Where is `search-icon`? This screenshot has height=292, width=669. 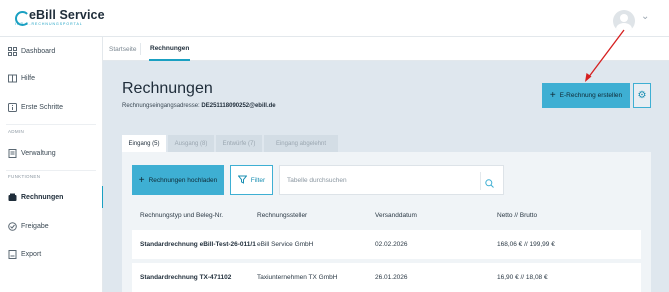 search-icon is located at coordinates (489, 181).